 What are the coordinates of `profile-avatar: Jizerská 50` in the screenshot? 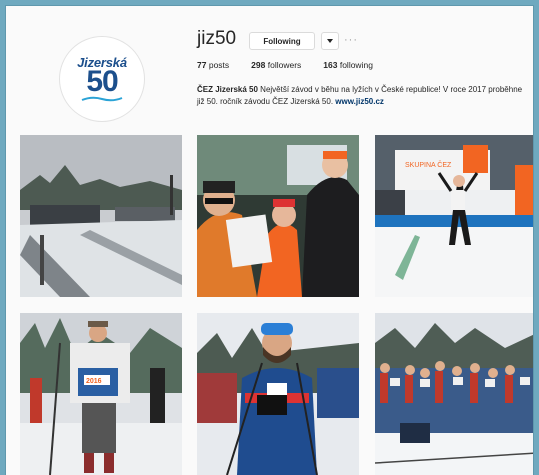 It's located at (102, 79).